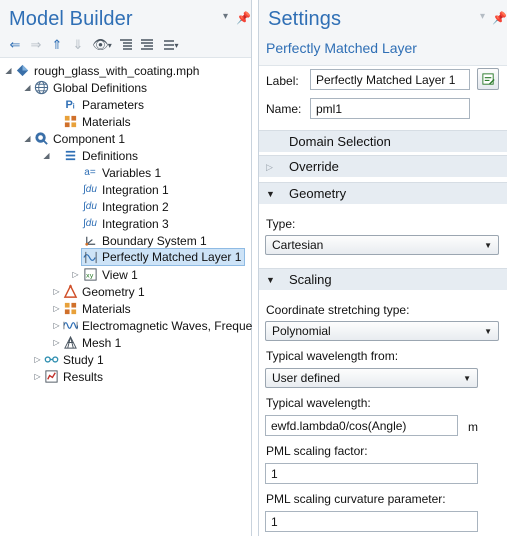 The height and width of the screenshot is (536, 507). I want to click on type-select-value: Cartesian, so click(298, 245).